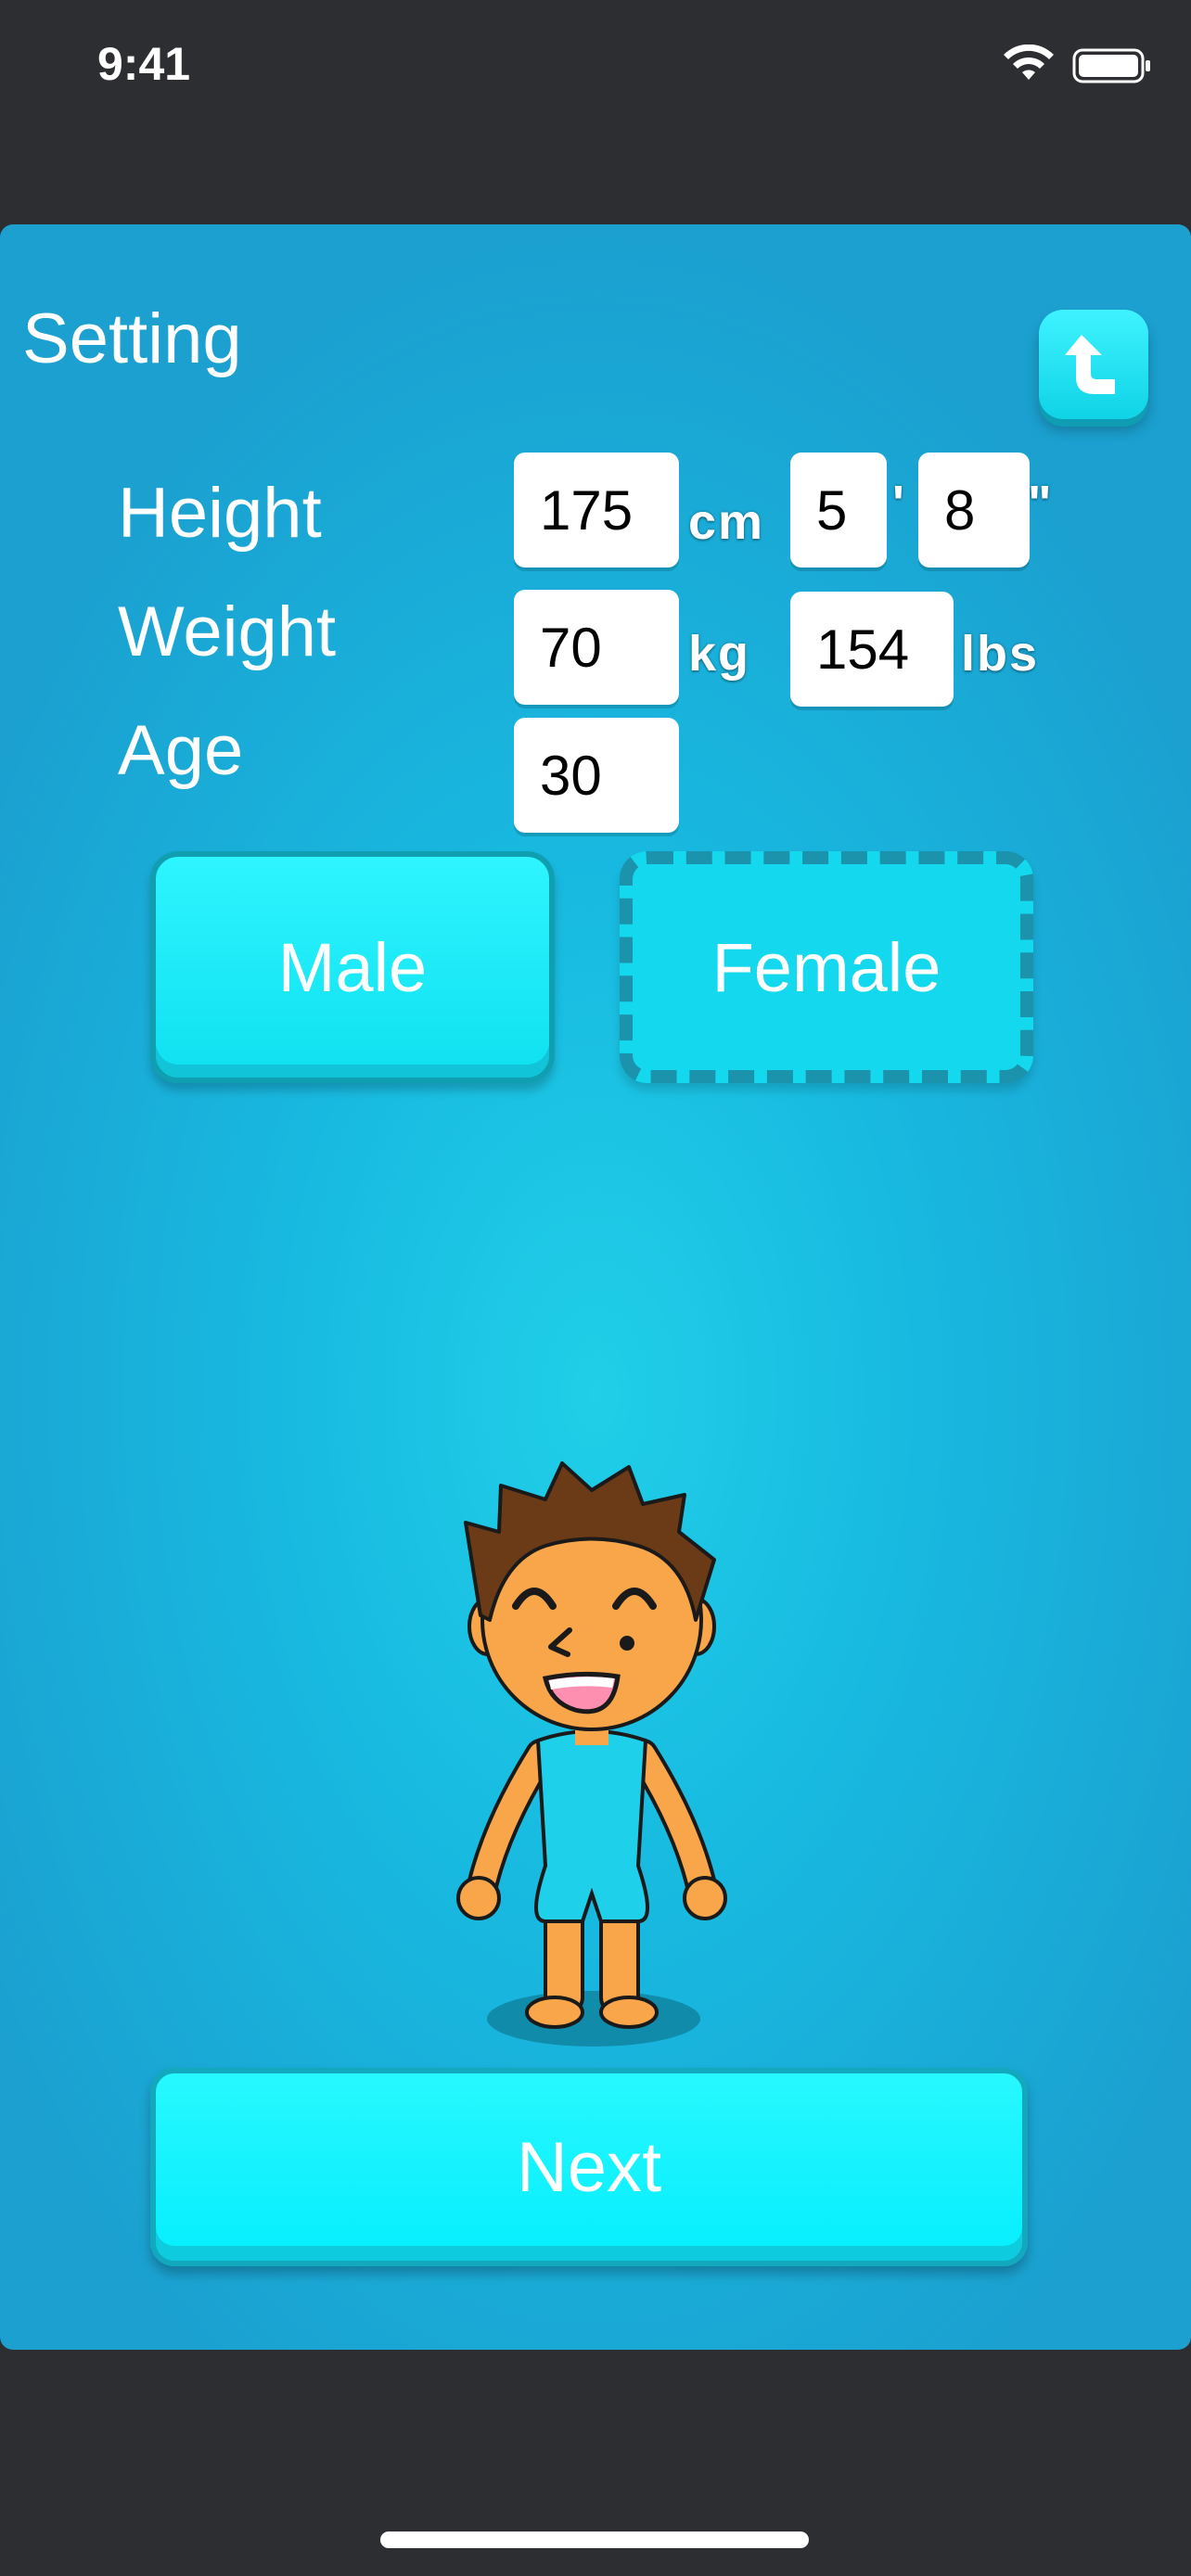 This screenshot has width=1191, height=2576. I want to click on next-button: Next, so click(589, 2167).